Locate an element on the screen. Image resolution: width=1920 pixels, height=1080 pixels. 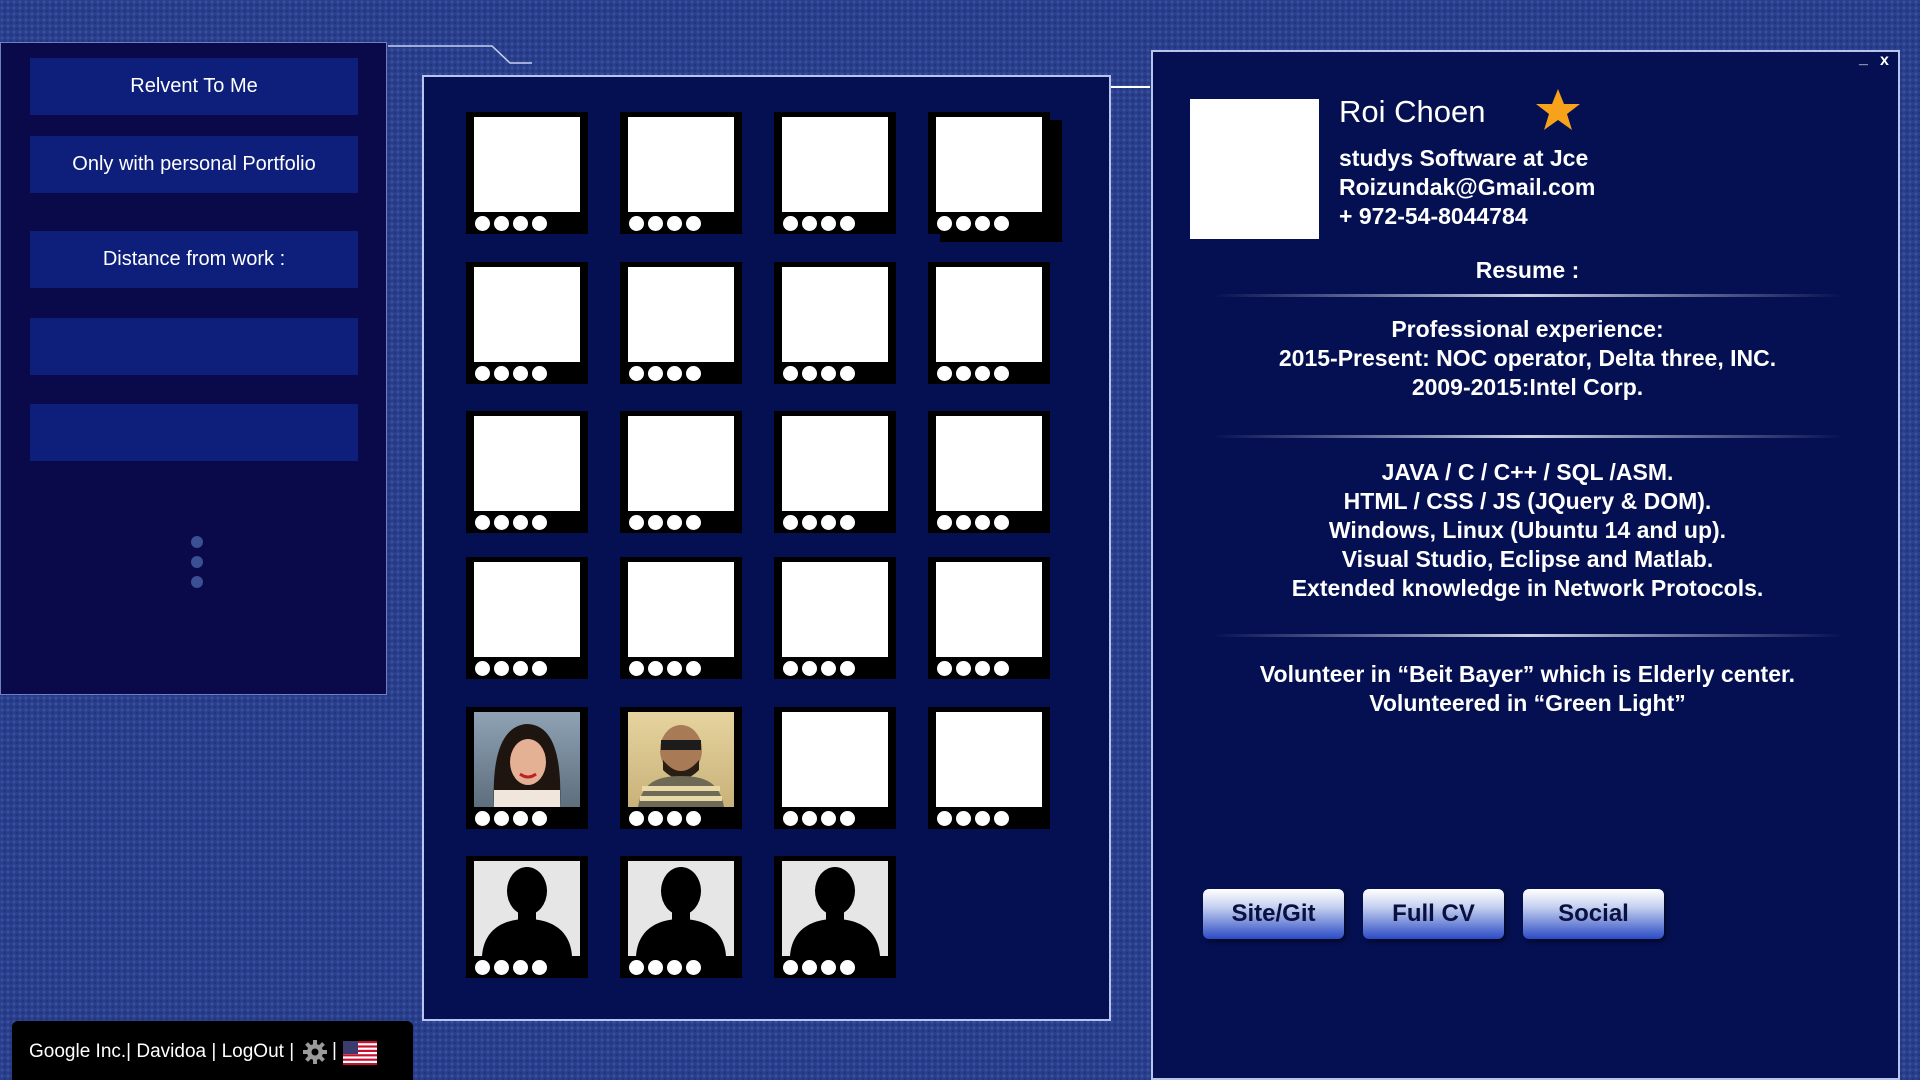
gear-icon is located at coordinates (315, 1052).